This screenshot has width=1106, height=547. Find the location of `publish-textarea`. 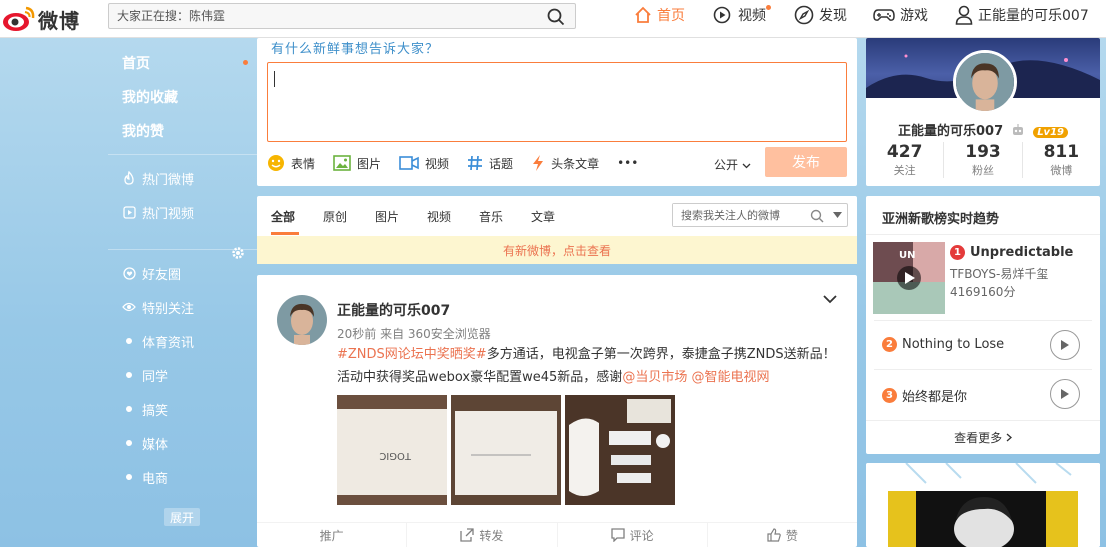

publish-textarea is located at coordinates (557, 102).